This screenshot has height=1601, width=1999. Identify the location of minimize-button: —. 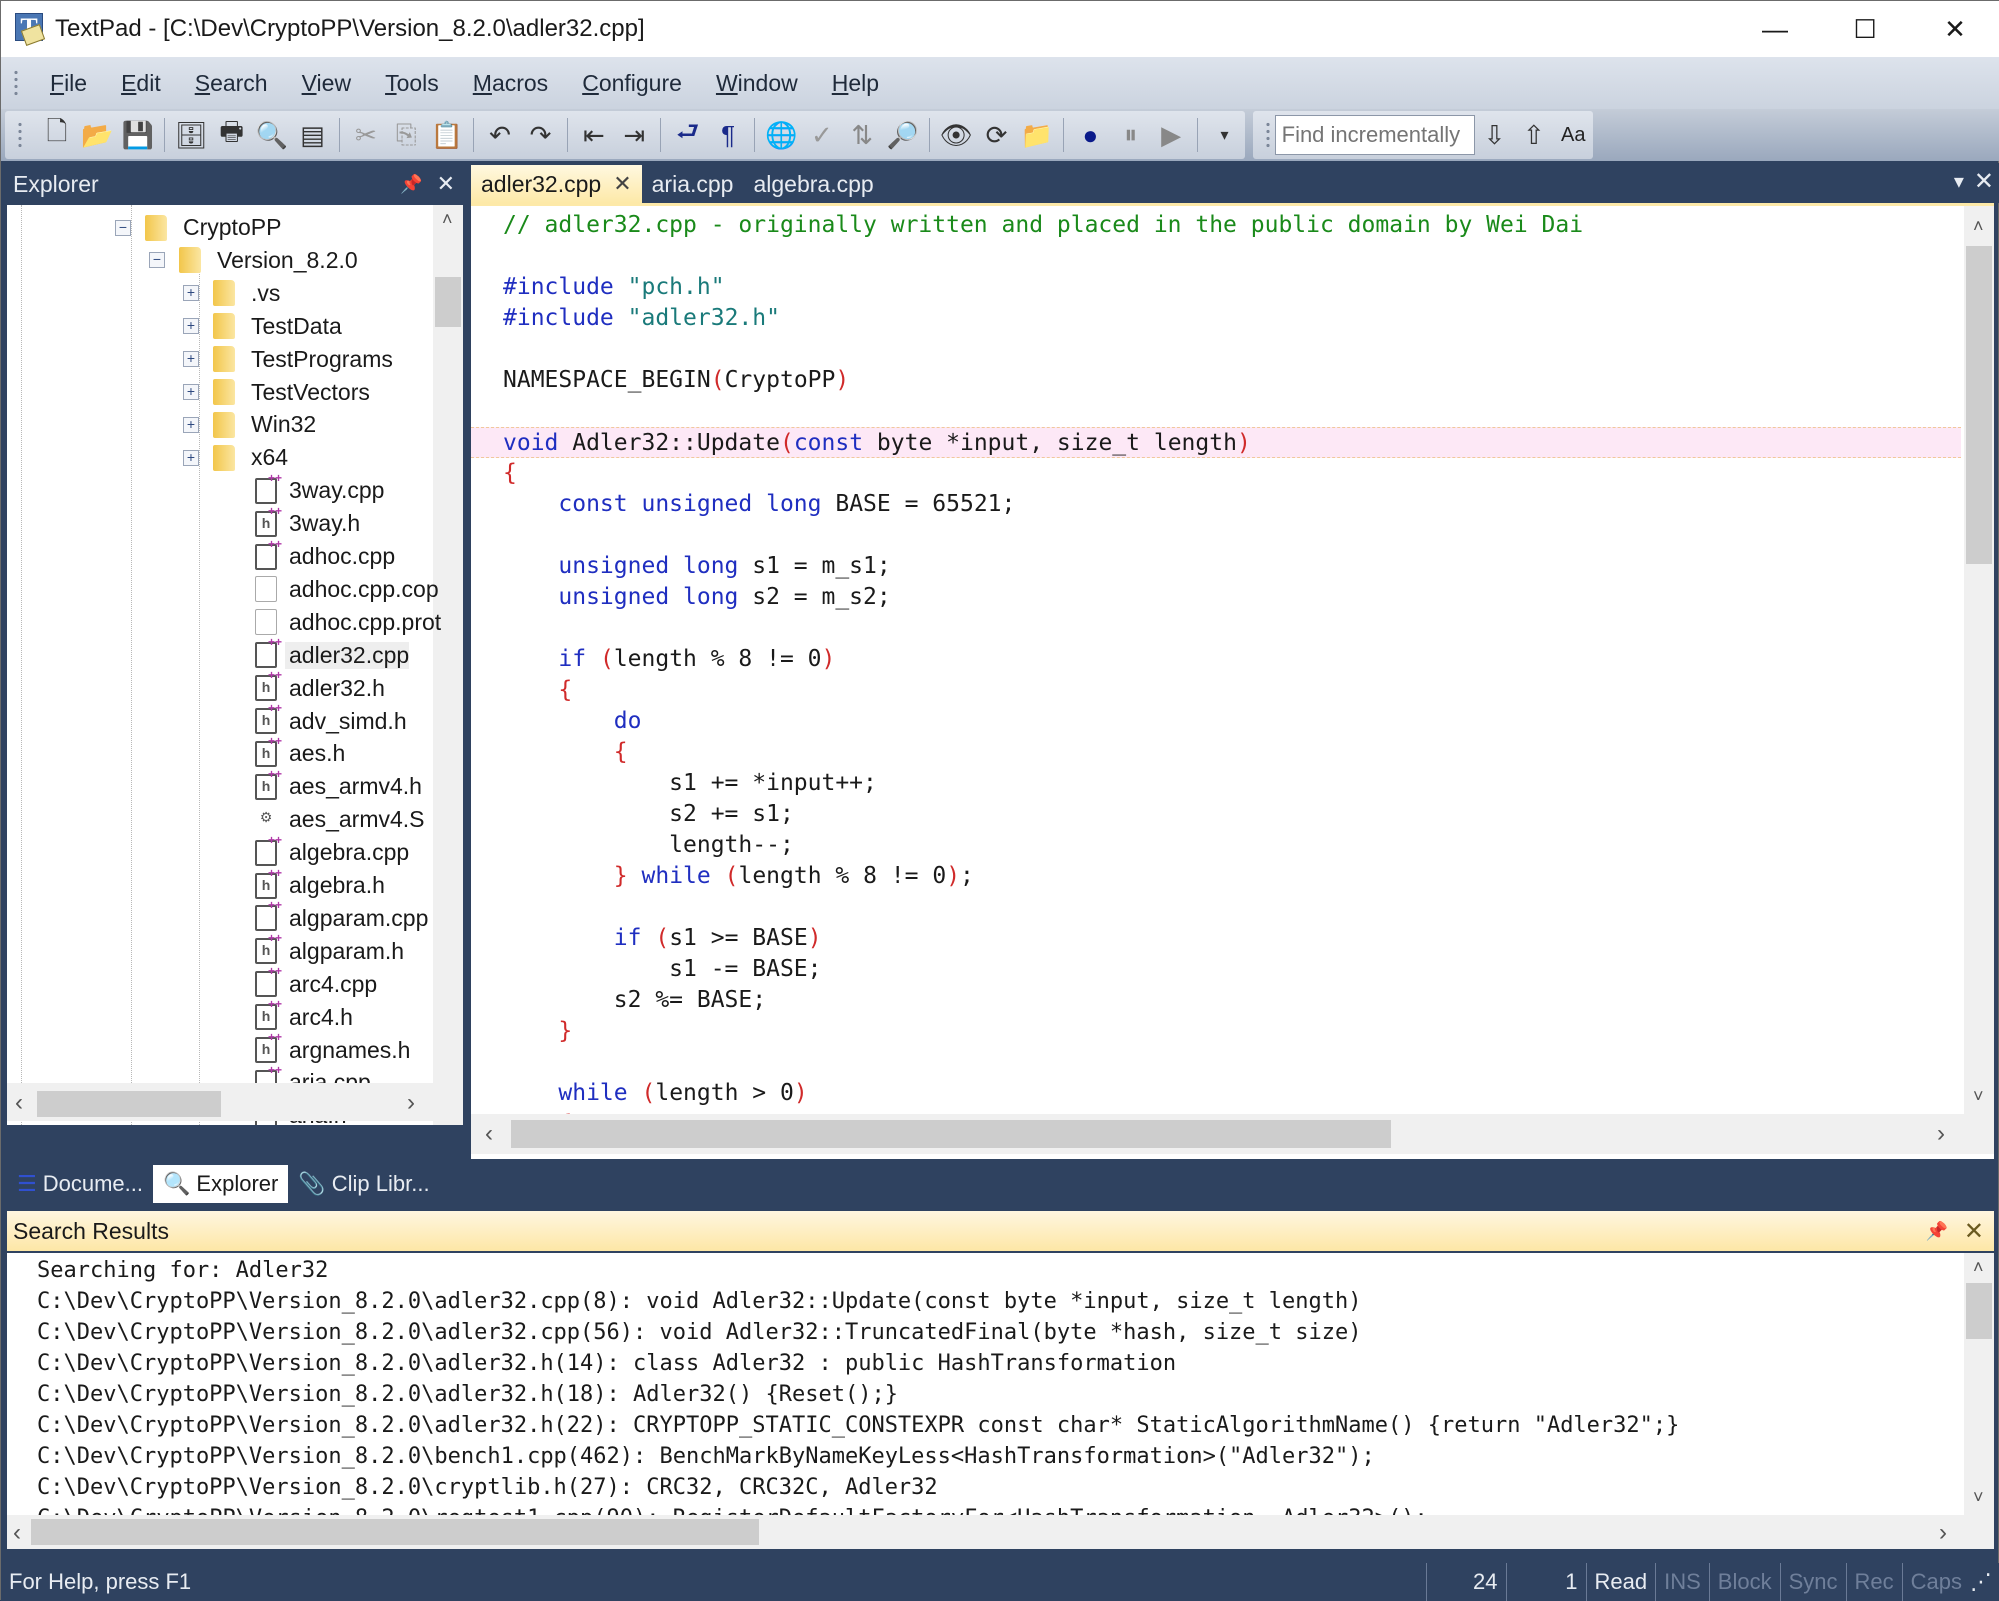
(1775, 29).